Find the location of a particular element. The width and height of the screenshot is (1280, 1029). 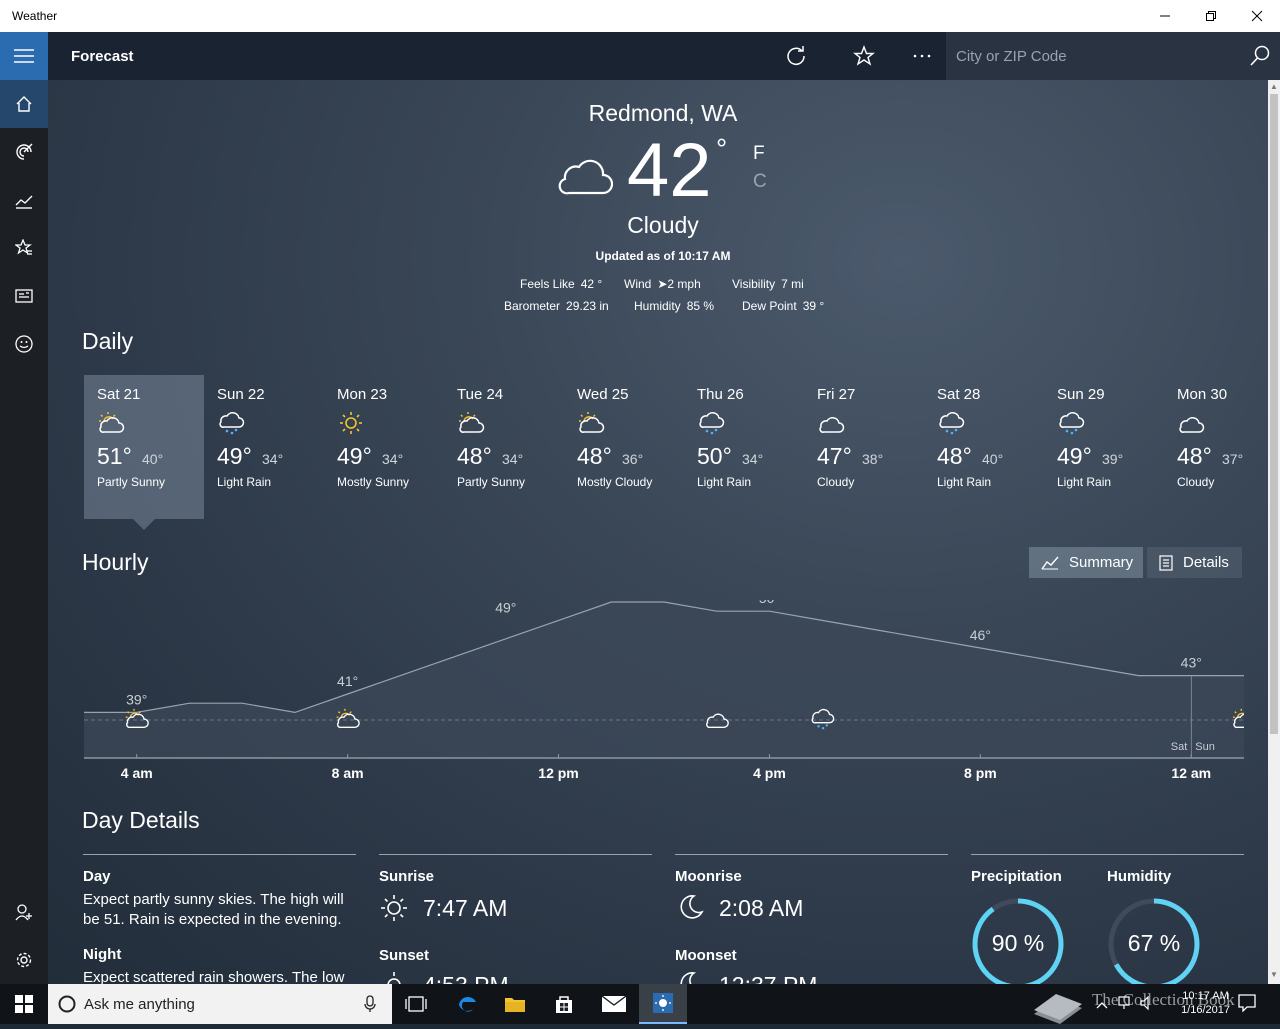

scroll-up-icon: ▲ is located at coordinates (1274, 86).